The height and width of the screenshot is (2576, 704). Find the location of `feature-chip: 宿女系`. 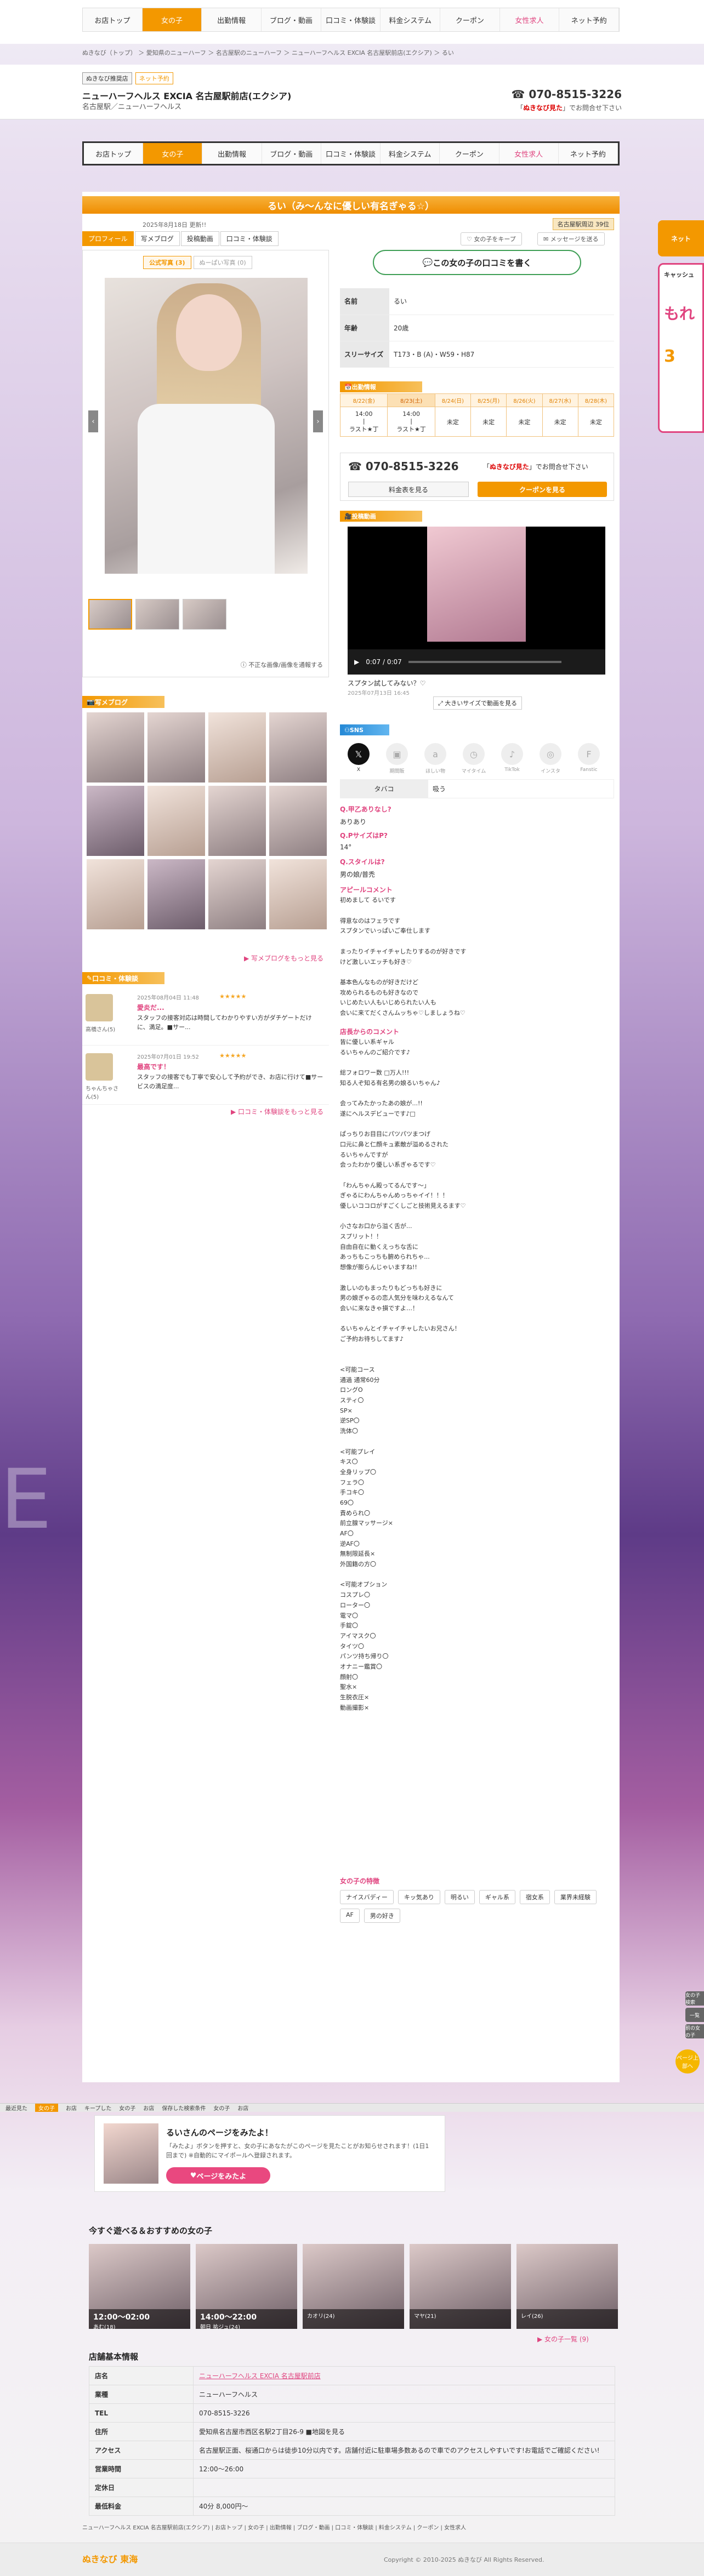

feature-chip: 宿女系 is located at coordinates (534, 1897).